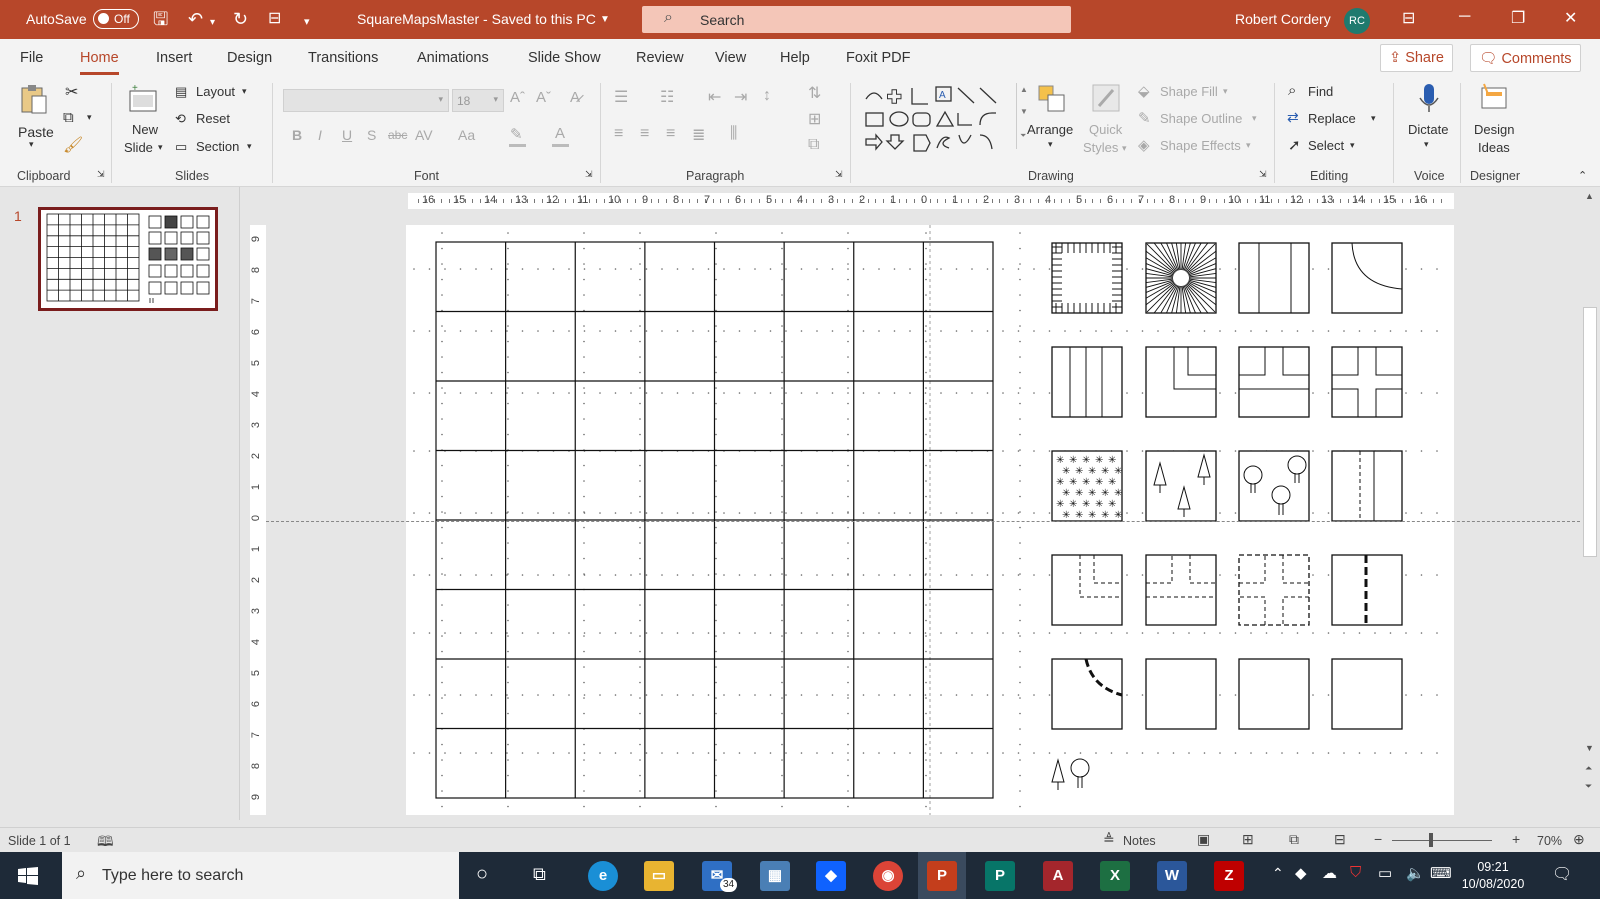  I want to click on zoom-slider, so click(1442, 840).